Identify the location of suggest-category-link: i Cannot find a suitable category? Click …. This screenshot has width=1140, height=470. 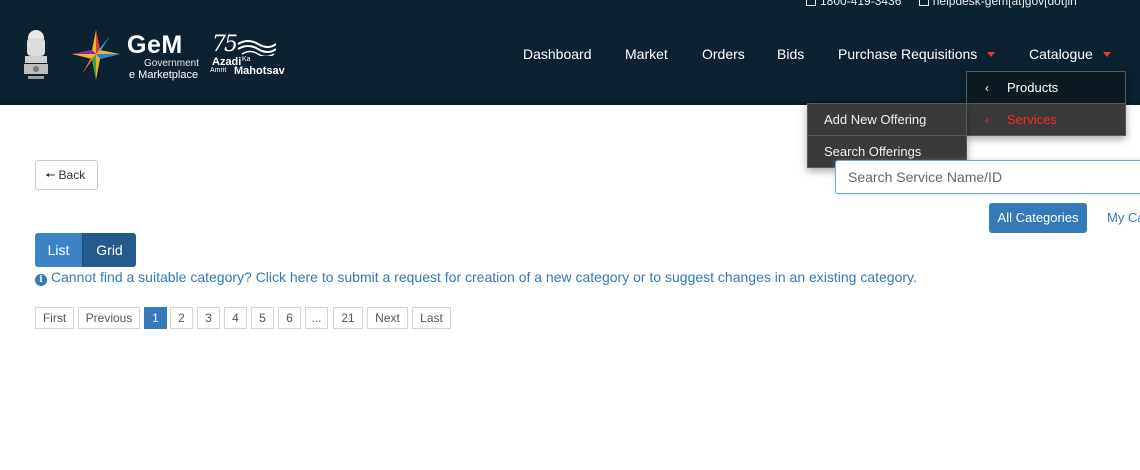
(476, 277).